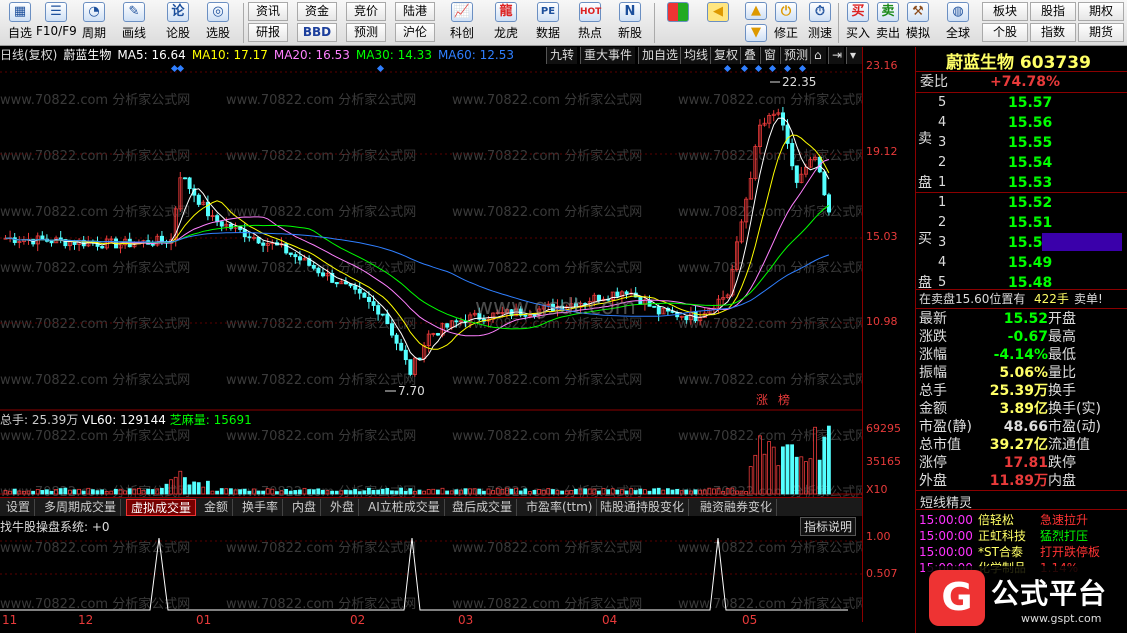 The height and width of the screenshot is (633, 1127). I want to click on ma10-label: MA10: 17.17, so click(229, 55).